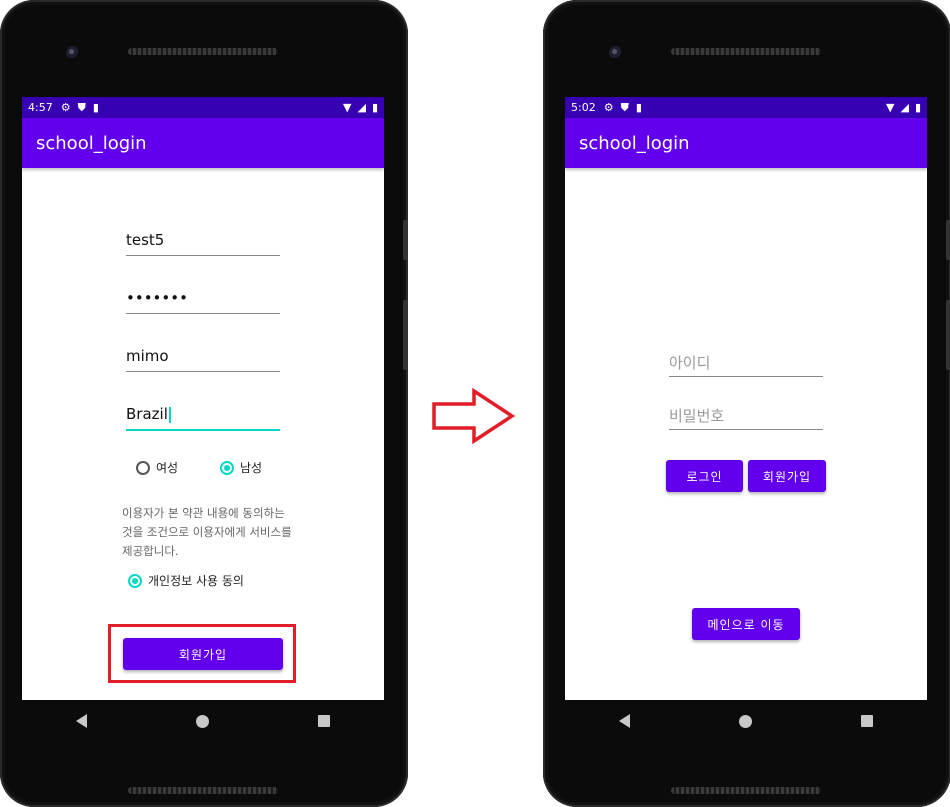 The height and width of the screenshot is (807, 950). I want to click on signup-button: 회원가입, so click(787, 476).